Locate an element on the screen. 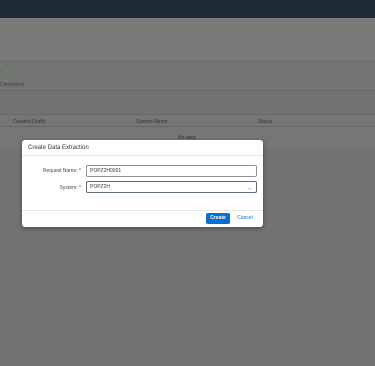 The height and width of the screenshot is (366, 375). progress-strip is located at coordinates (187, 75).